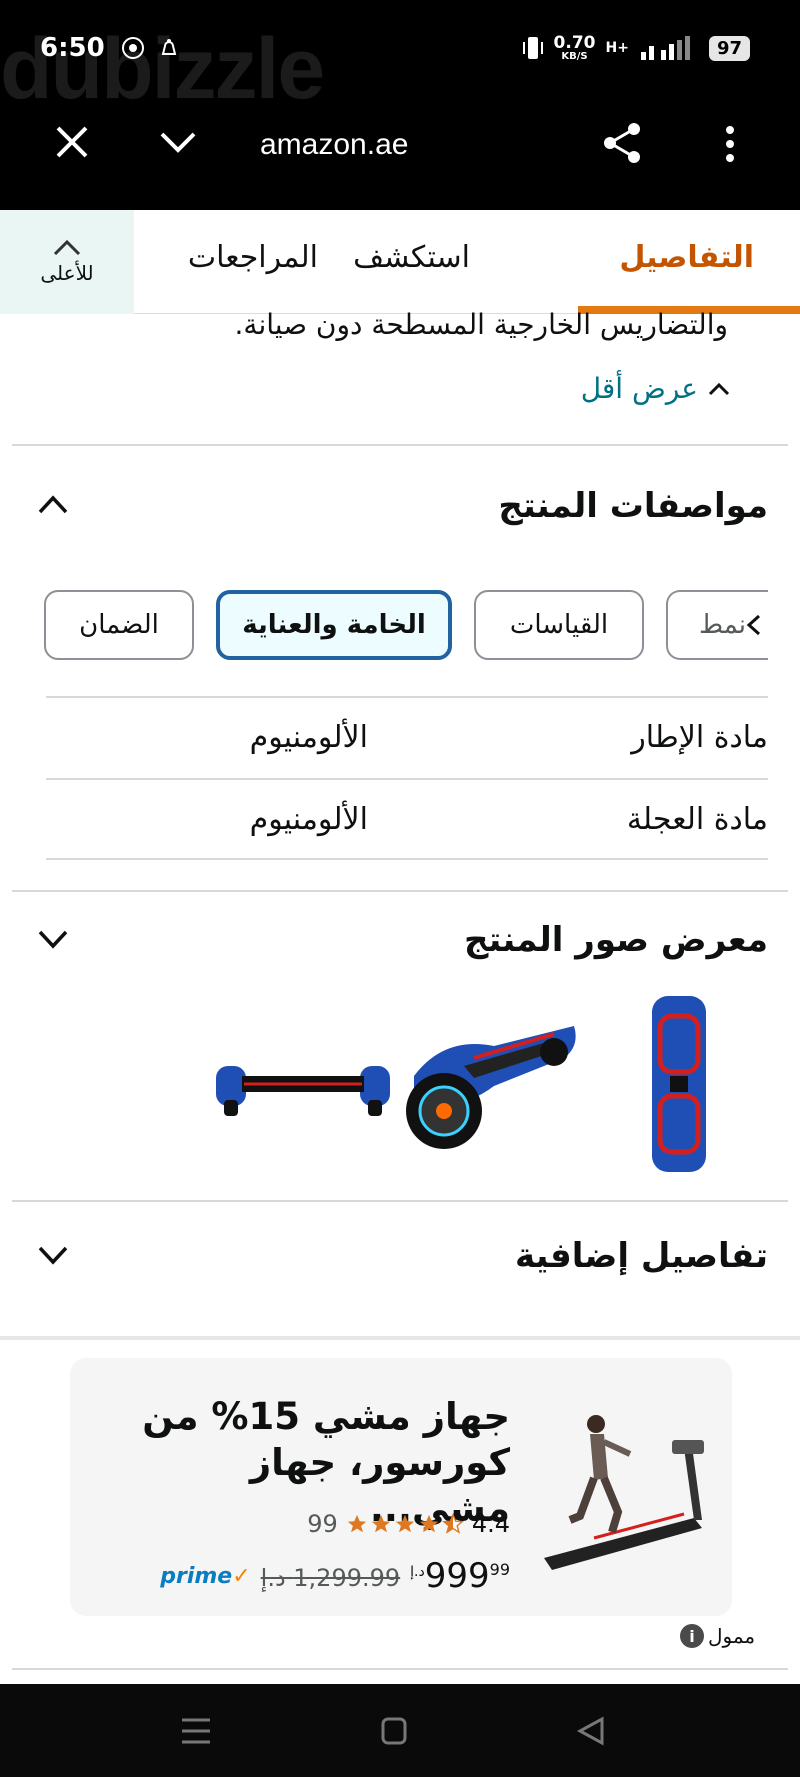 The height and width of the screenshot is (1777, 800). I want to click on share-icon, so click(623, 143).